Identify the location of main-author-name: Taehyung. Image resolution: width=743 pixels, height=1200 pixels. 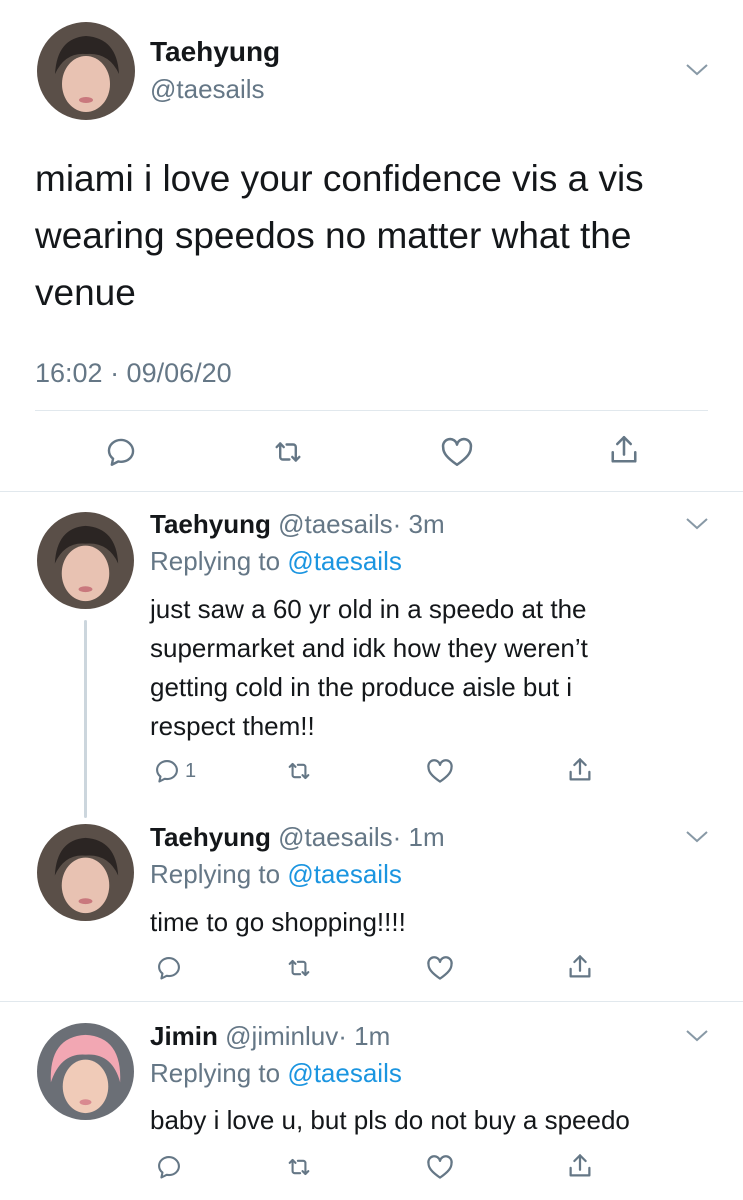
(215, 52).